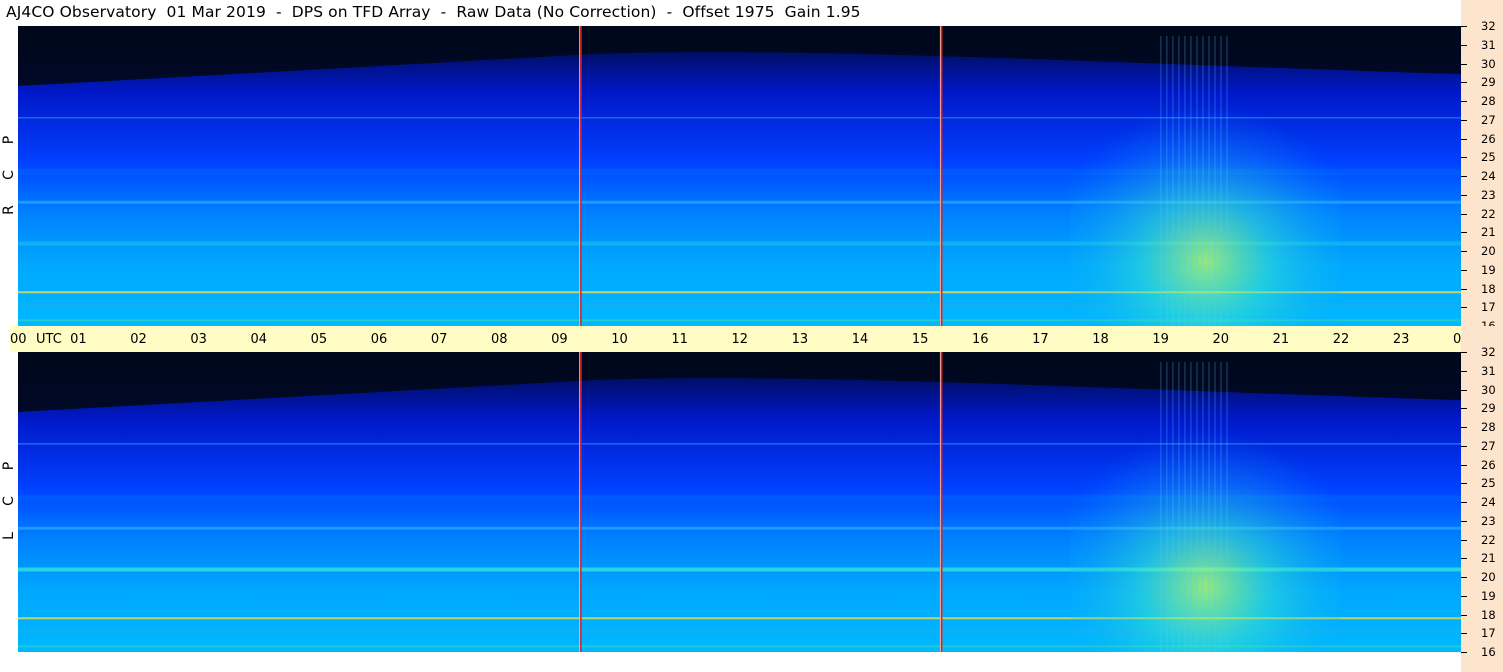 This screenshot has width=1503, height=672. Describe the element at coordinates (9, 175) in the screenshot. I see `pol-letter: C` at that location.